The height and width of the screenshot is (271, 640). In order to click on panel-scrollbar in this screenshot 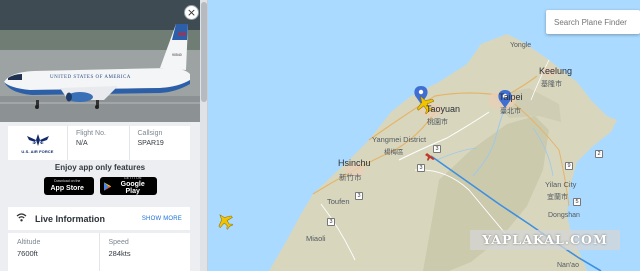, I will do `click(203, 135)`.